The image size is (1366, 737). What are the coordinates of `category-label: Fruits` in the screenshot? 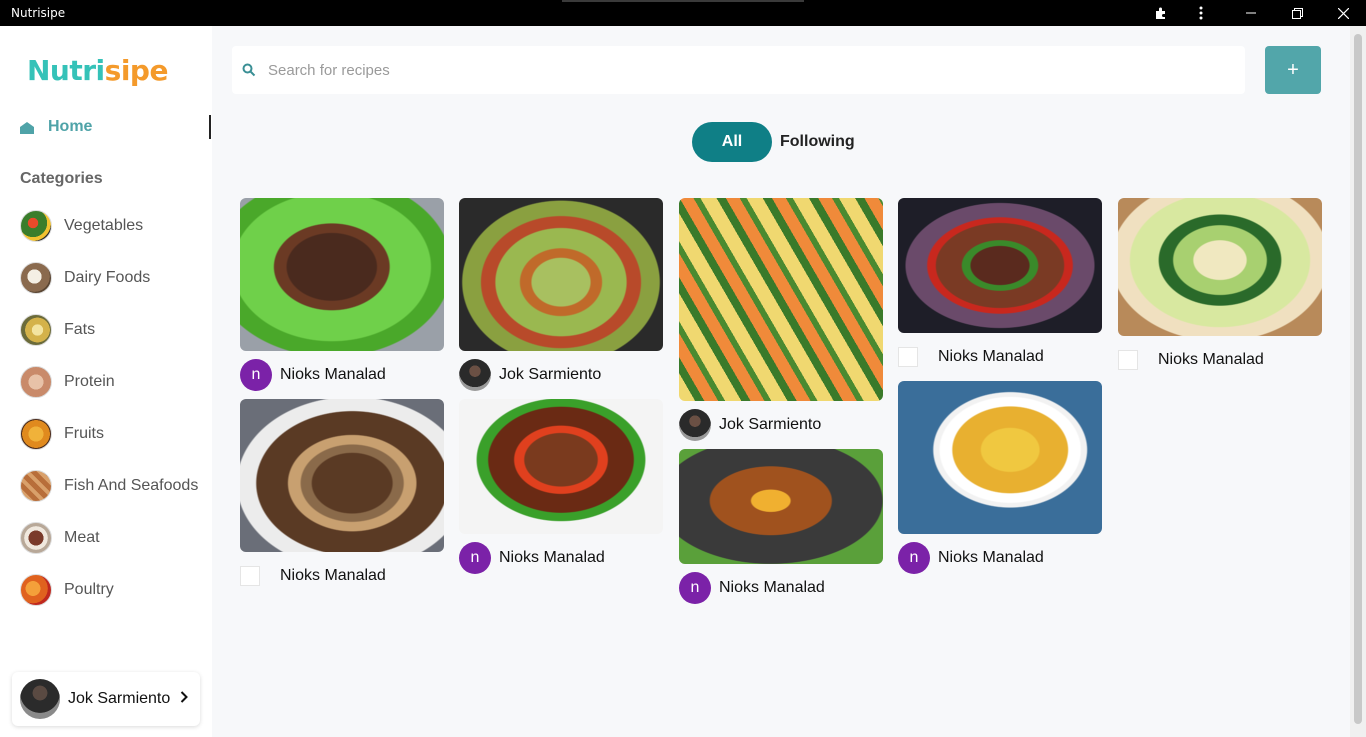 It's located at (84, 433).